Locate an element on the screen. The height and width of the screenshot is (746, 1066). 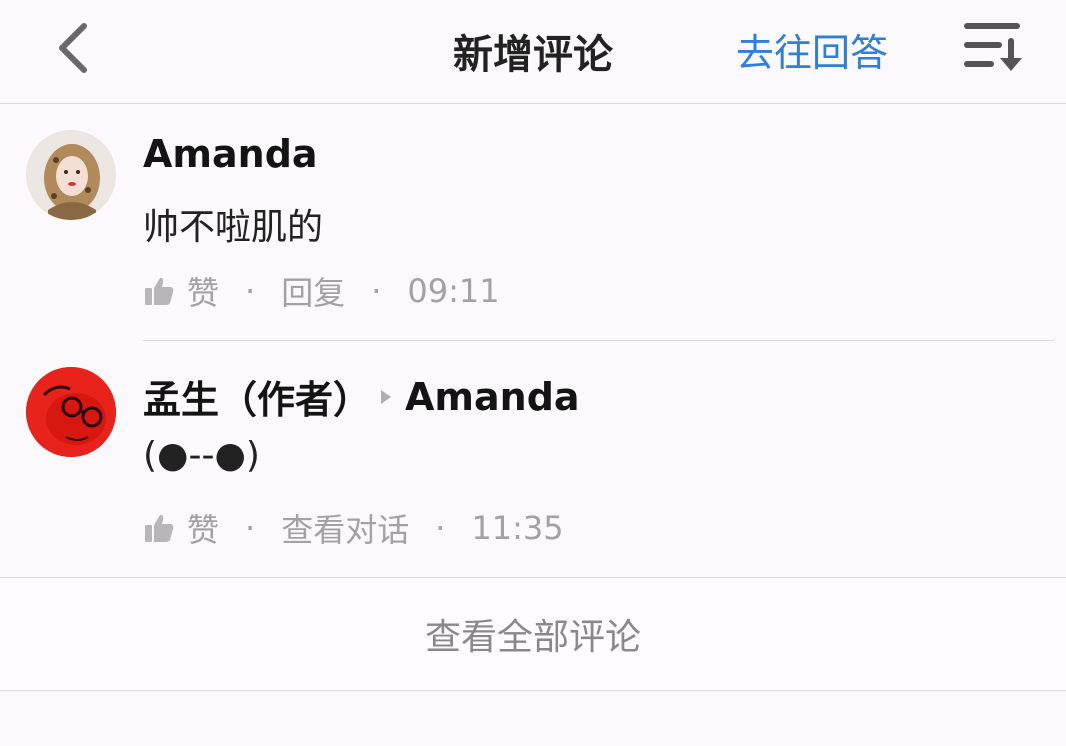
comment-author: Amanda is located at coordinates (230, 154).